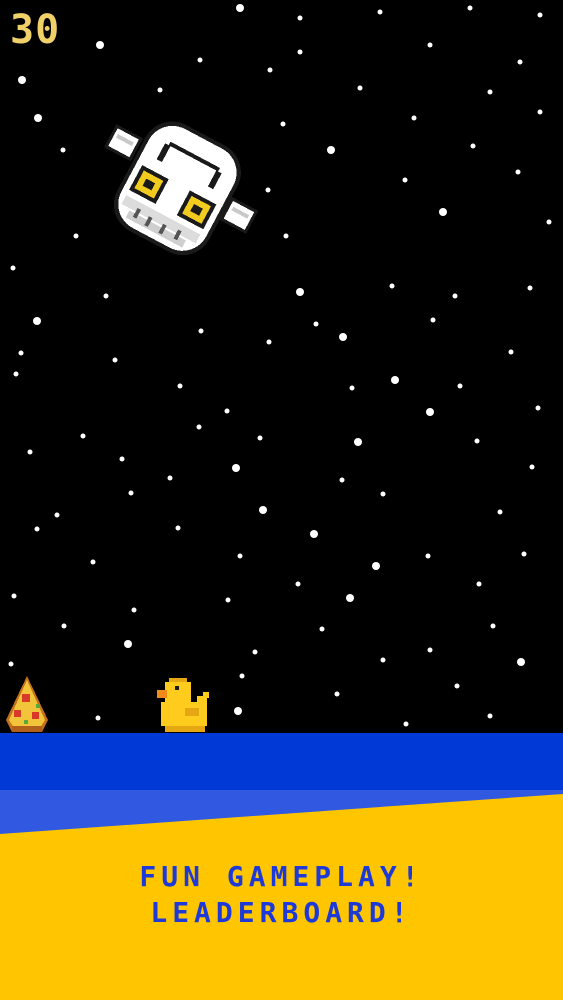  Describe the element at coordinates (281, 761) in the screenshot. I see `water-floor` at that location.